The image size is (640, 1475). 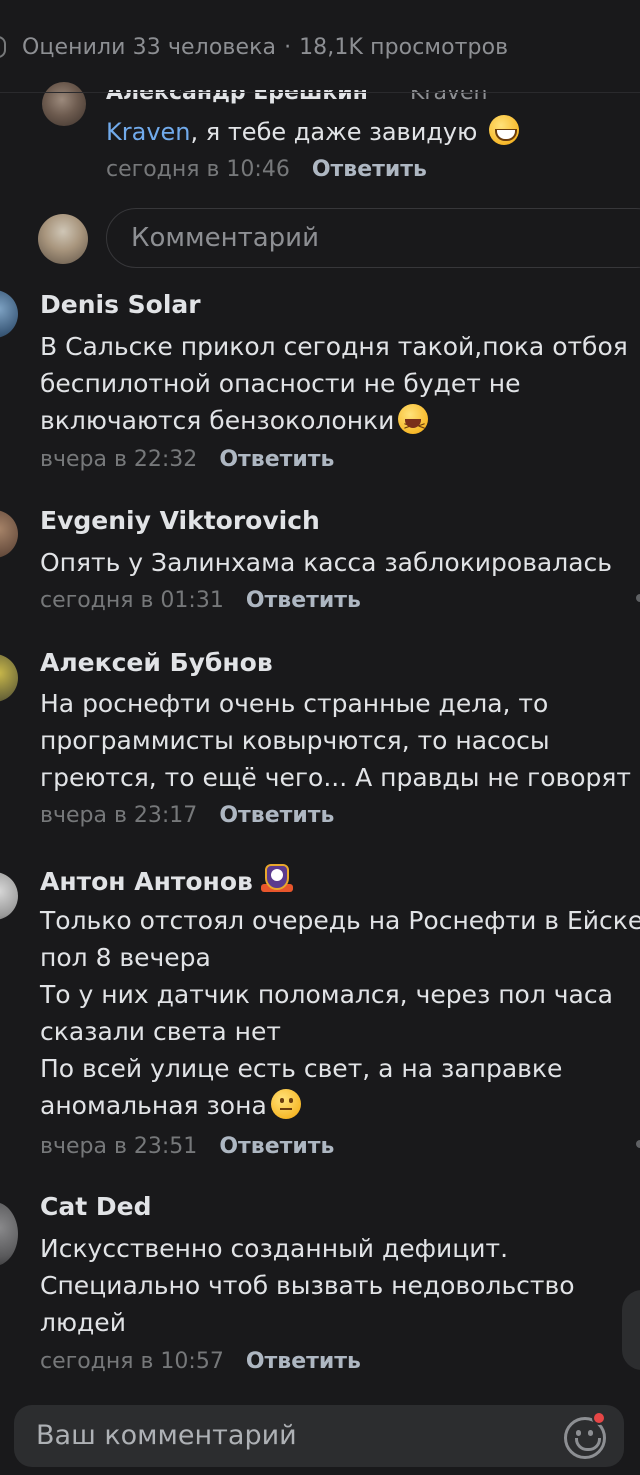 What do you see at coordinates (294, 703) in the screenshot?
I see `comment-line: На роснефти очень странные дела, то` at bounding box center [294, 703].